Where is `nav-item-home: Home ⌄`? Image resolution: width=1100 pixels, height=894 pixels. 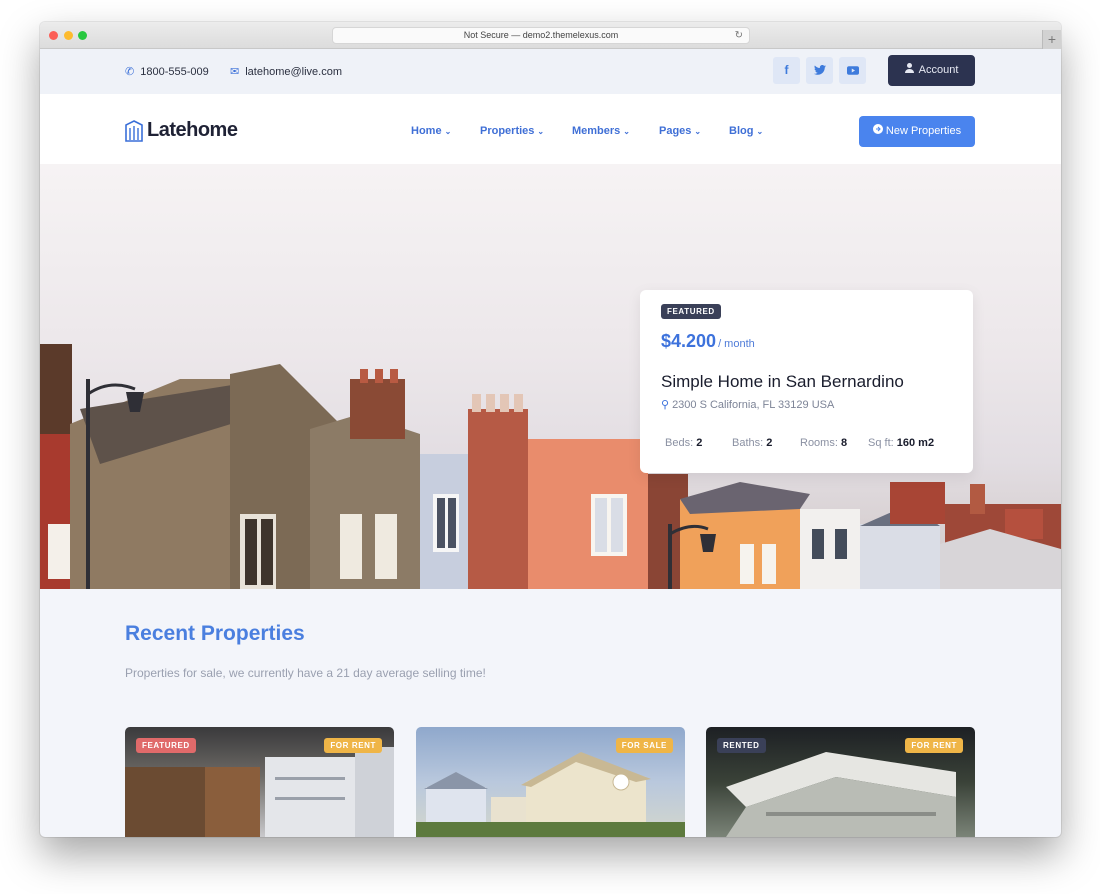
nav-item-home: Home ⌄ is located at coordinates (431, 131).